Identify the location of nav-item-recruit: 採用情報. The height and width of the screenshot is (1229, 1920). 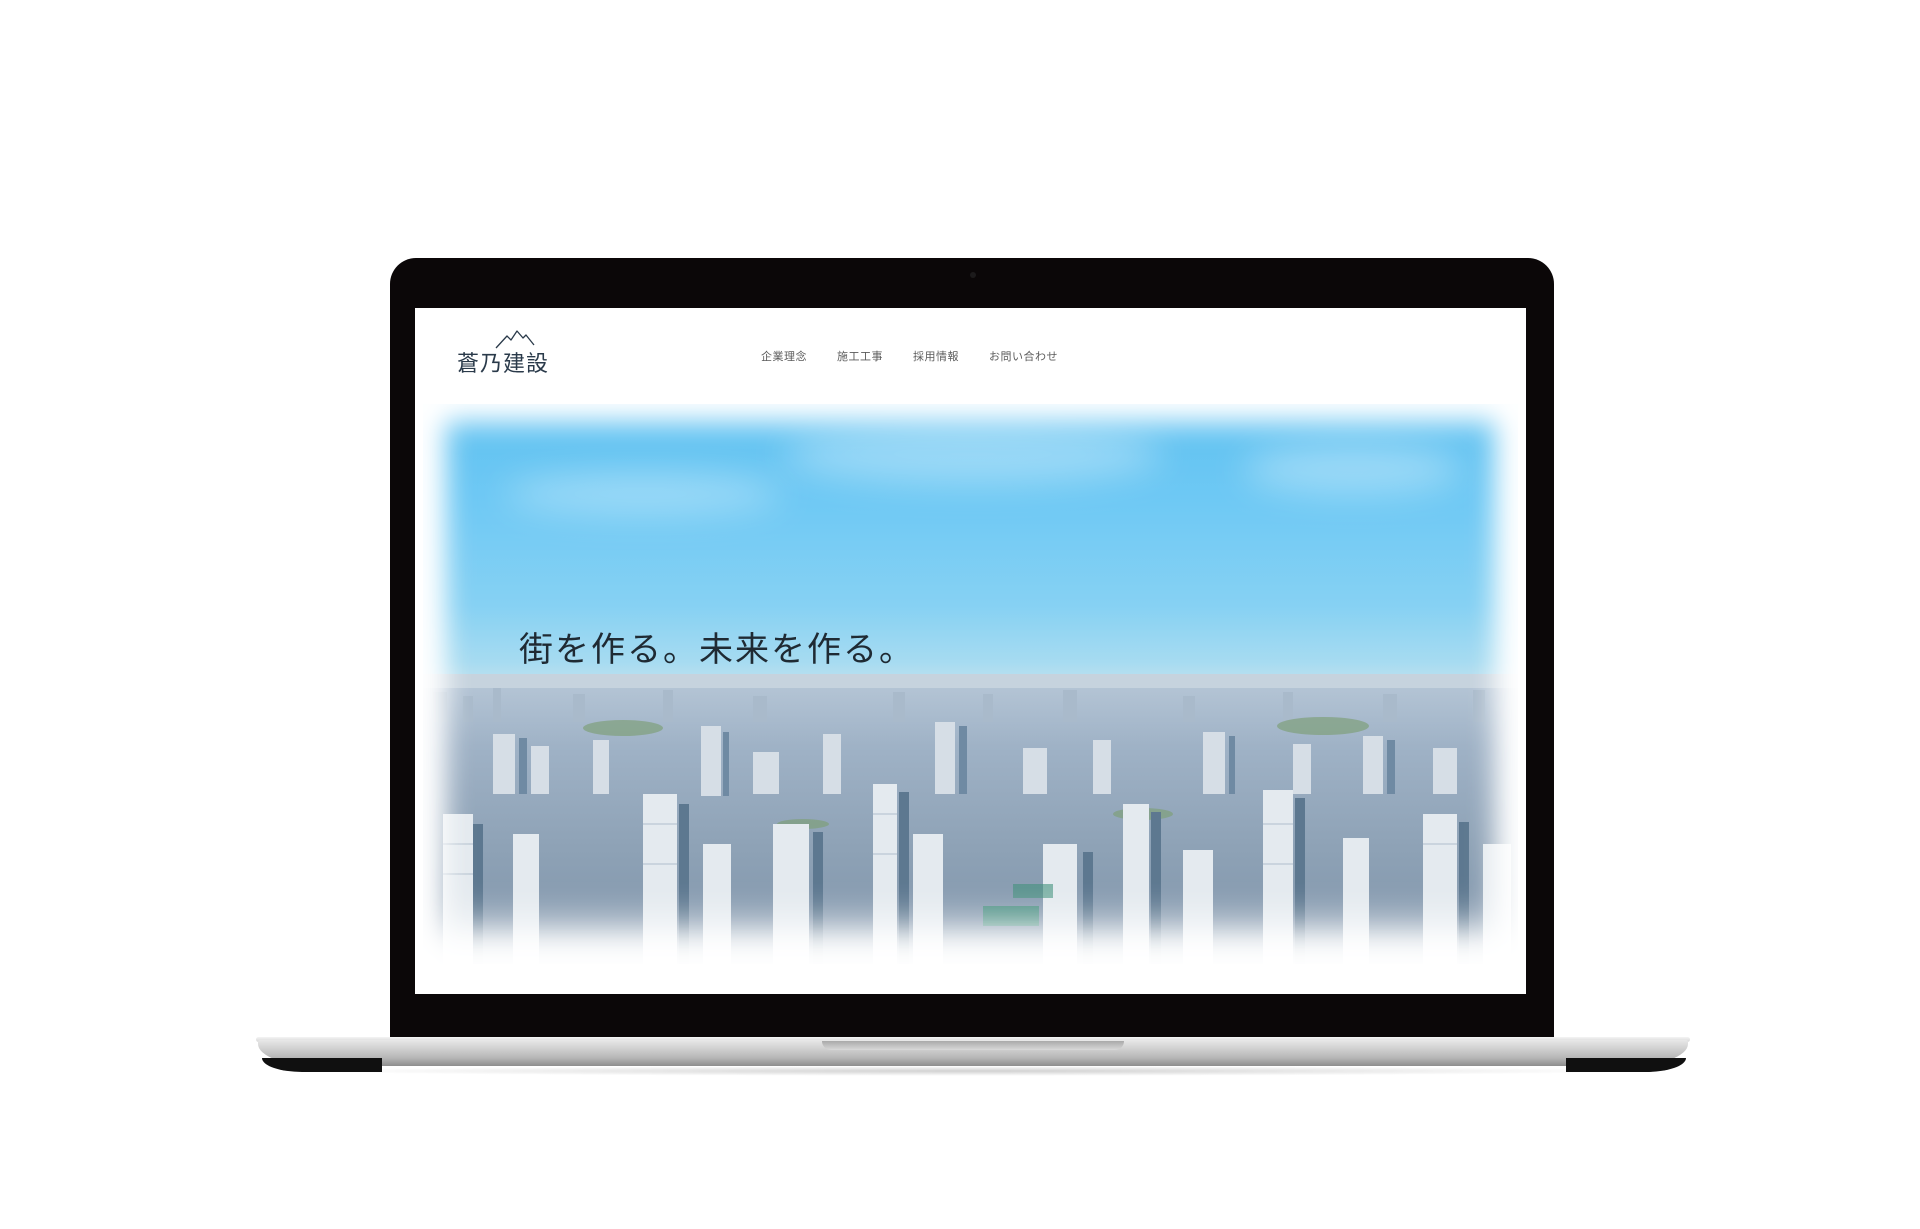
(936, 358).